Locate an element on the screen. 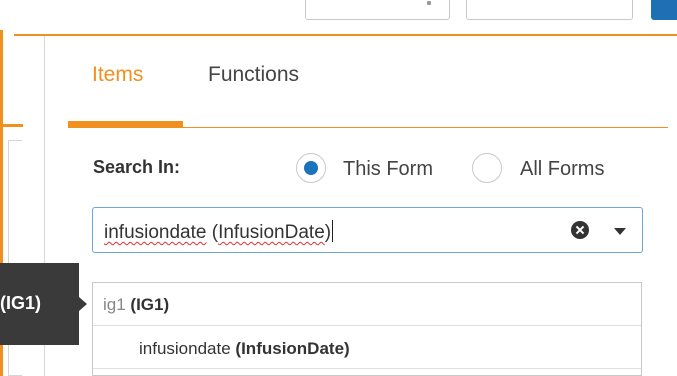  search-input-value: infusiondate (InfusionDate) is located at coordinates (219, 231).